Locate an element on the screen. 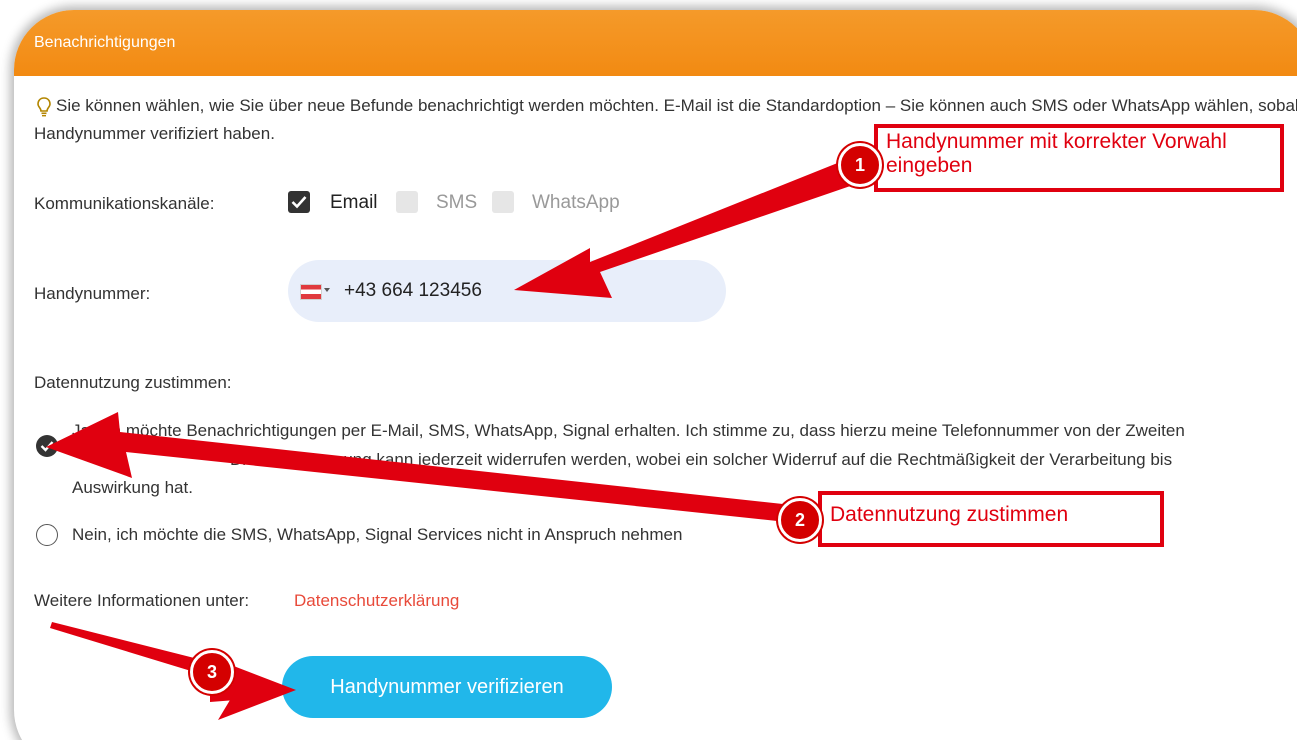 This screenshot has height=740, width=1297. annotation-badge-2: 2 is located at coordinates (800, 520).